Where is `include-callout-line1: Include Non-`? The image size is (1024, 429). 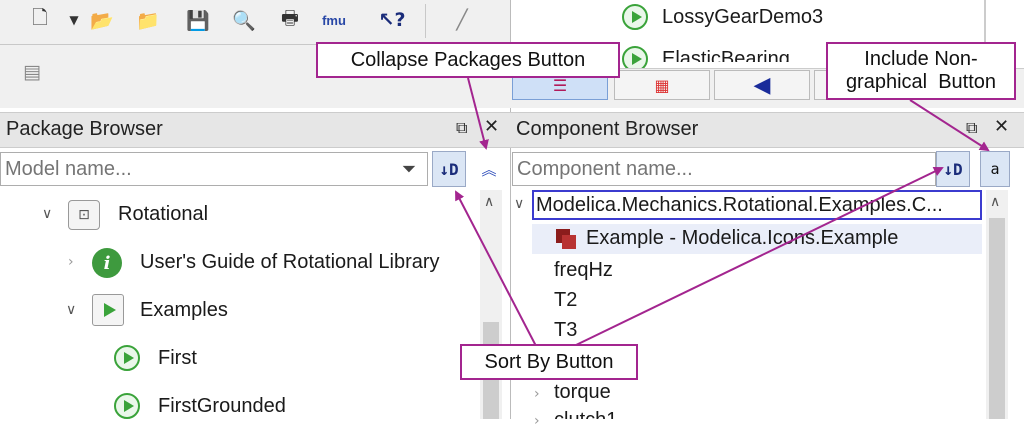 include-callout-line1: Include Non- is located at coordinates (921, 59).